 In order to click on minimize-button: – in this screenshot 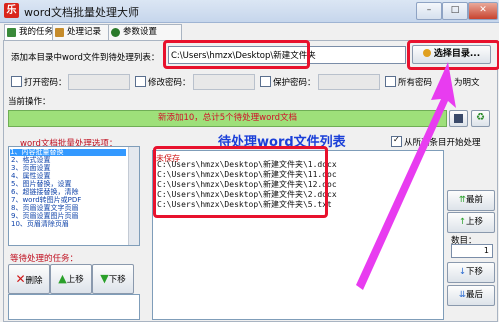, I will do `click(429, 11)`.